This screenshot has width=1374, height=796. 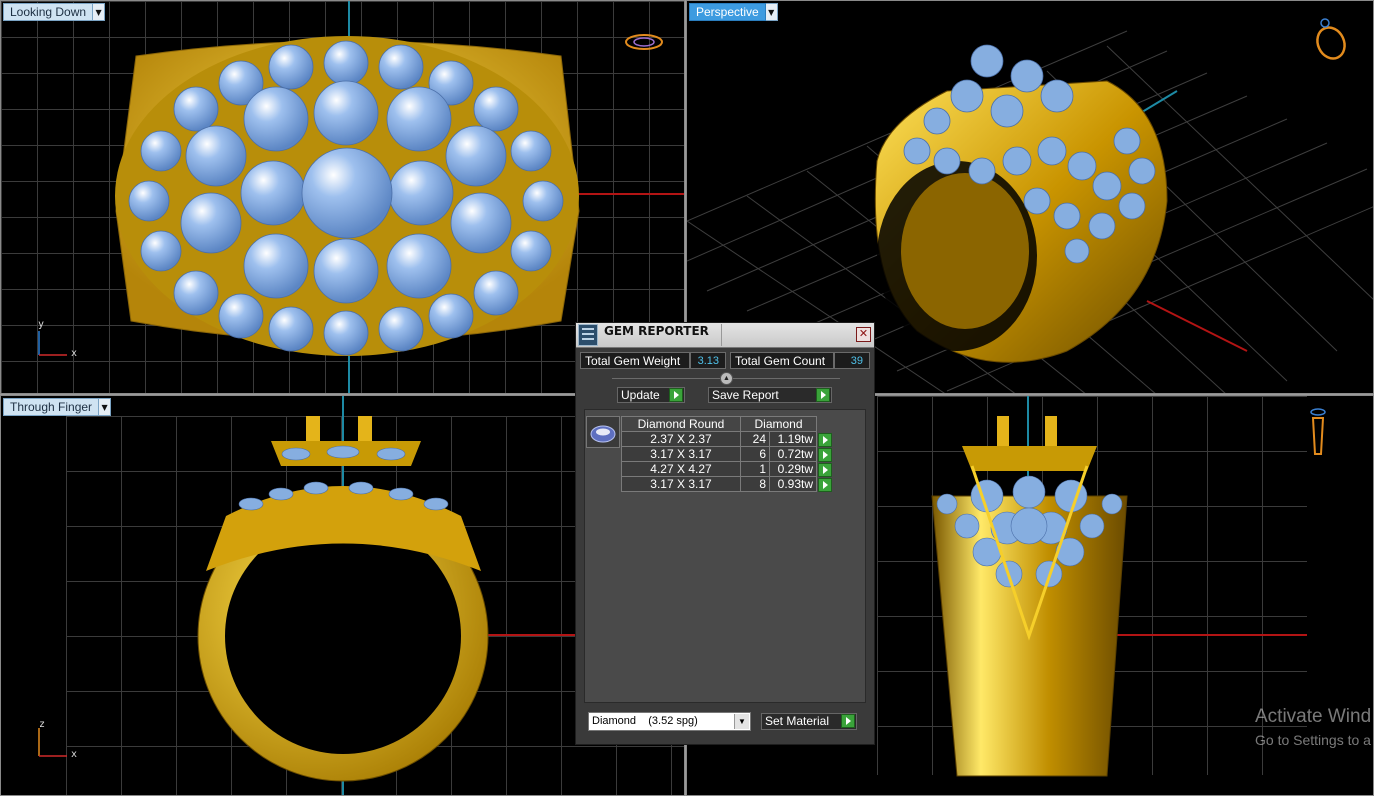 What do you see at coordinates (793, 484) in the screenshot?
I see `gem-weight: 0.93tw` at bounding box center [793, 484].